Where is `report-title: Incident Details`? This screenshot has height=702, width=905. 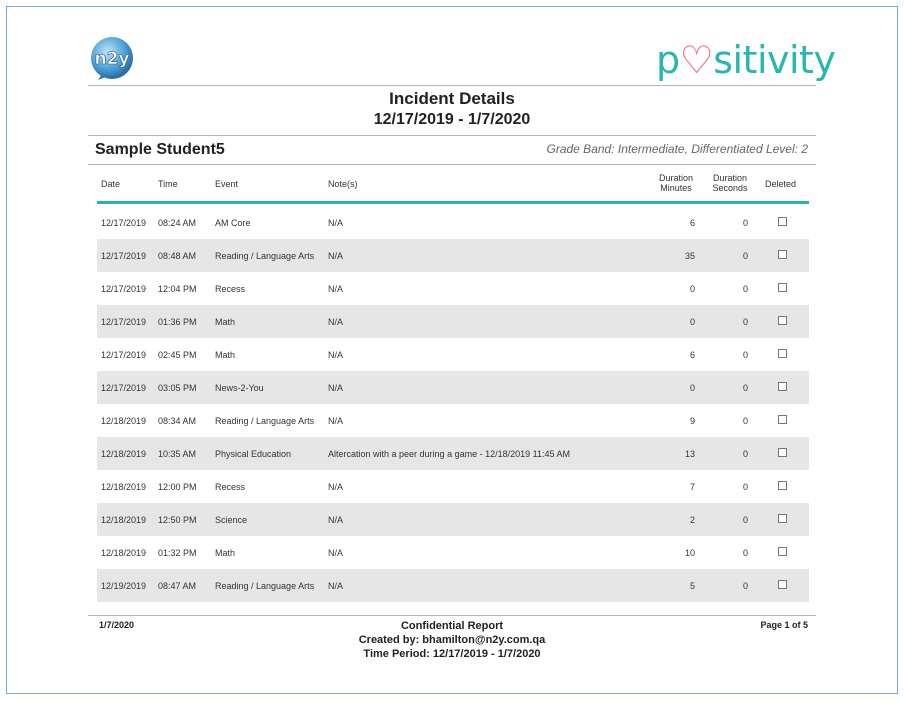
report-title: Incident Details is located at coordinates (452, 98).